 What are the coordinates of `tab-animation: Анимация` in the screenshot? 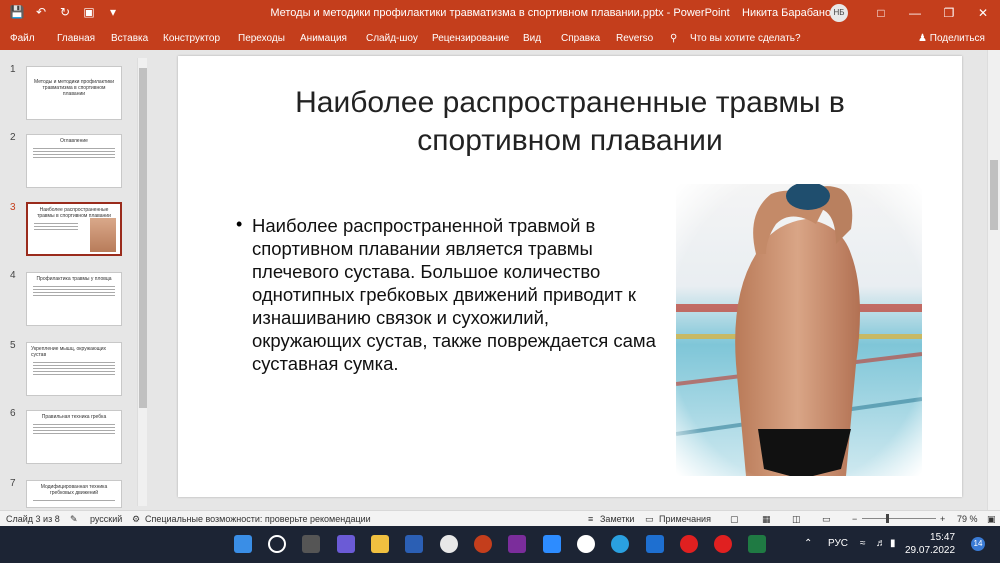 It's located at (323, 38).